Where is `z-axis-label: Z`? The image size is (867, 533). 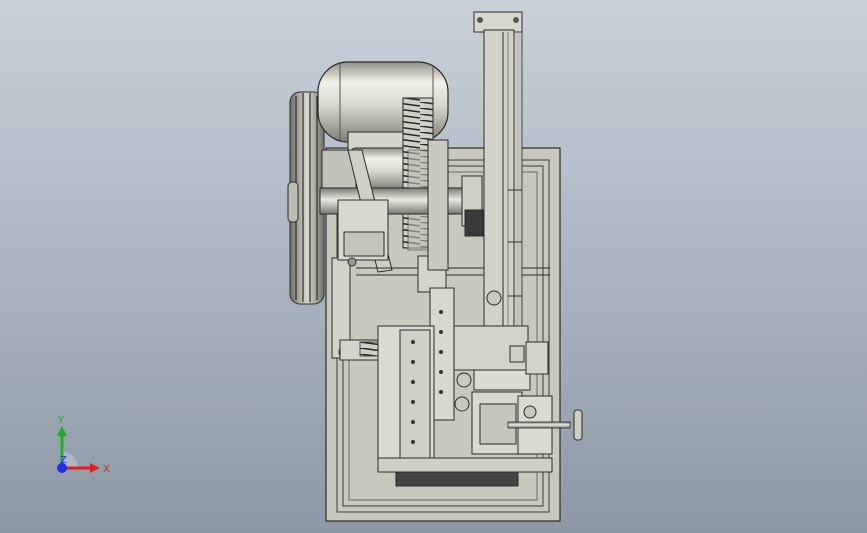
z-axis-label: Z is located at coordinates (63, 460).